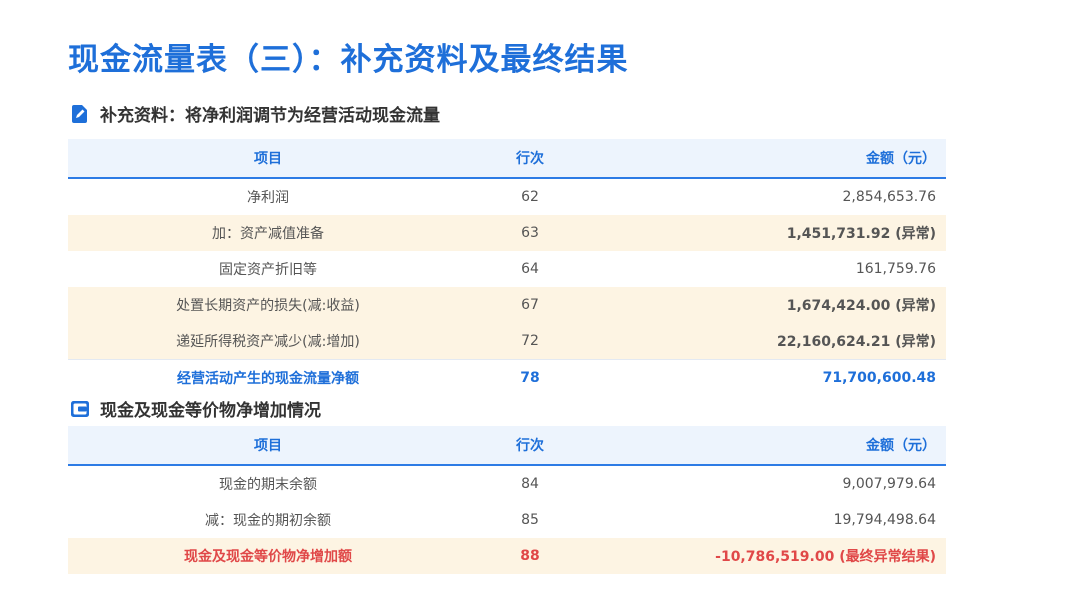  I want to click on table-row-abnormal: 递延所得税资产减少(减:增加) 72 22,160,624.21 (异常), so click(507, 341).